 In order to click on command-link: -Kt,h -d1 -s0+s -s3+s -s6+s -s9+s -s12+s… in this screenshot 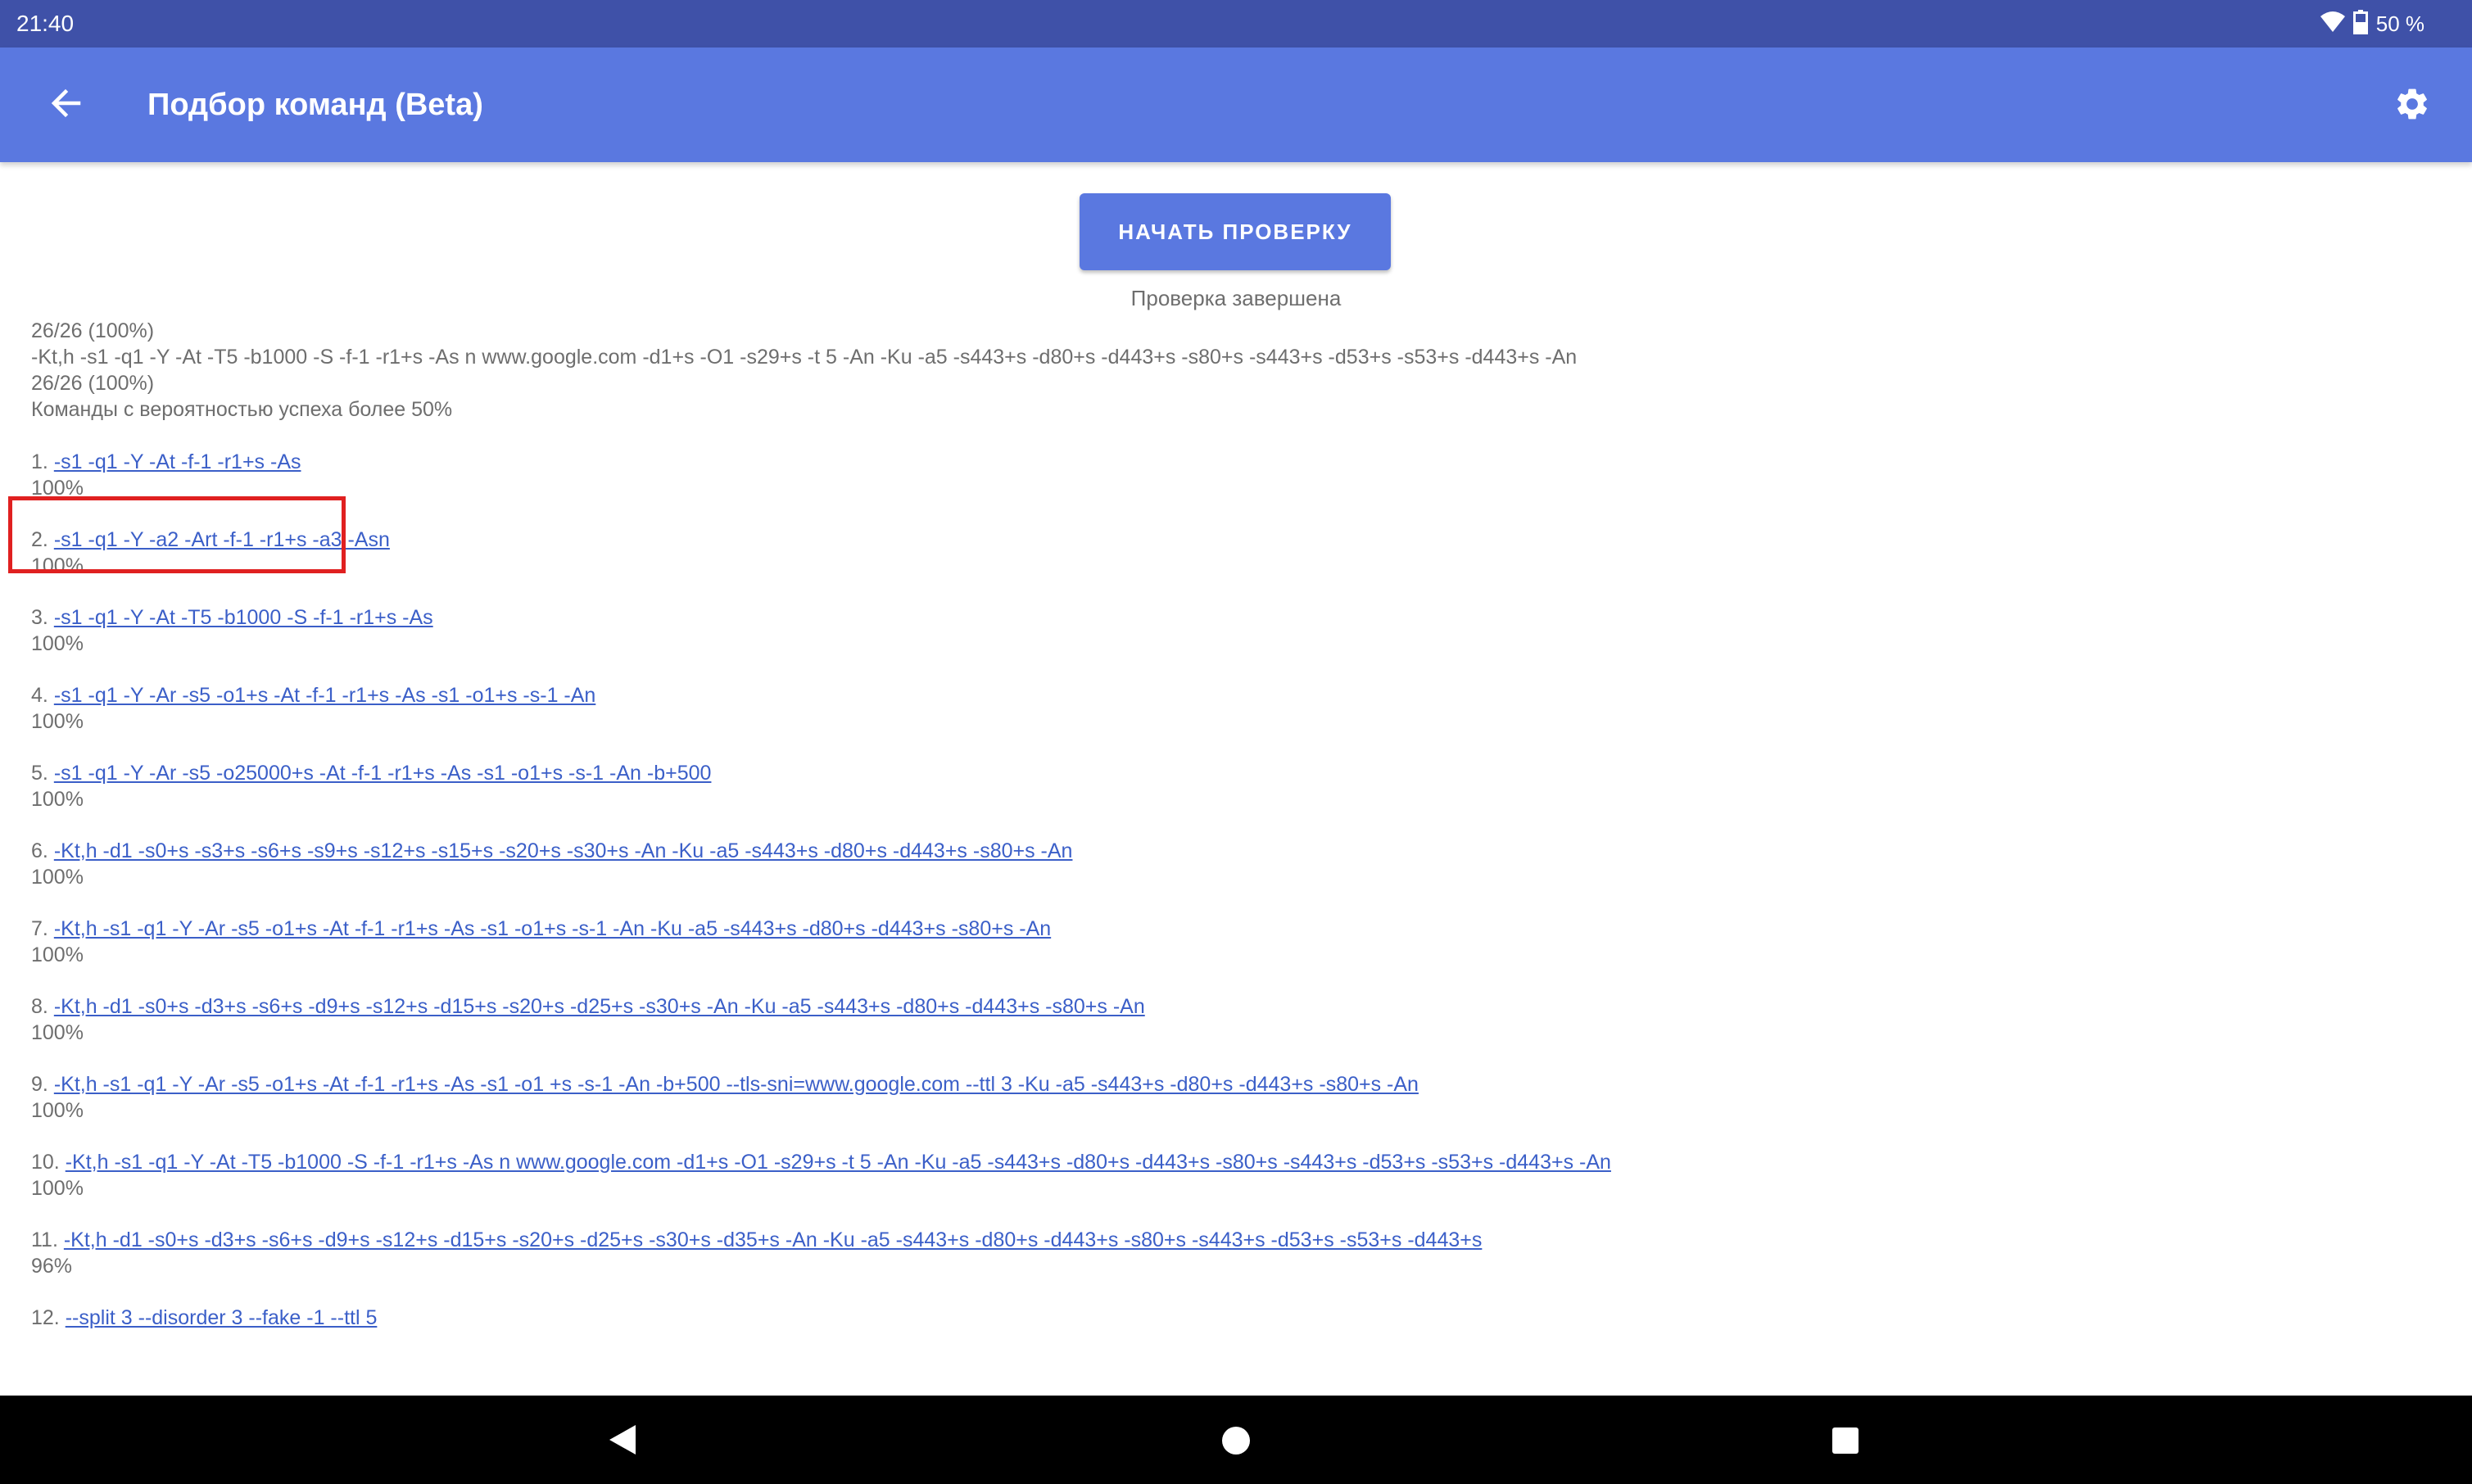, I will do `click(563, 850)`.